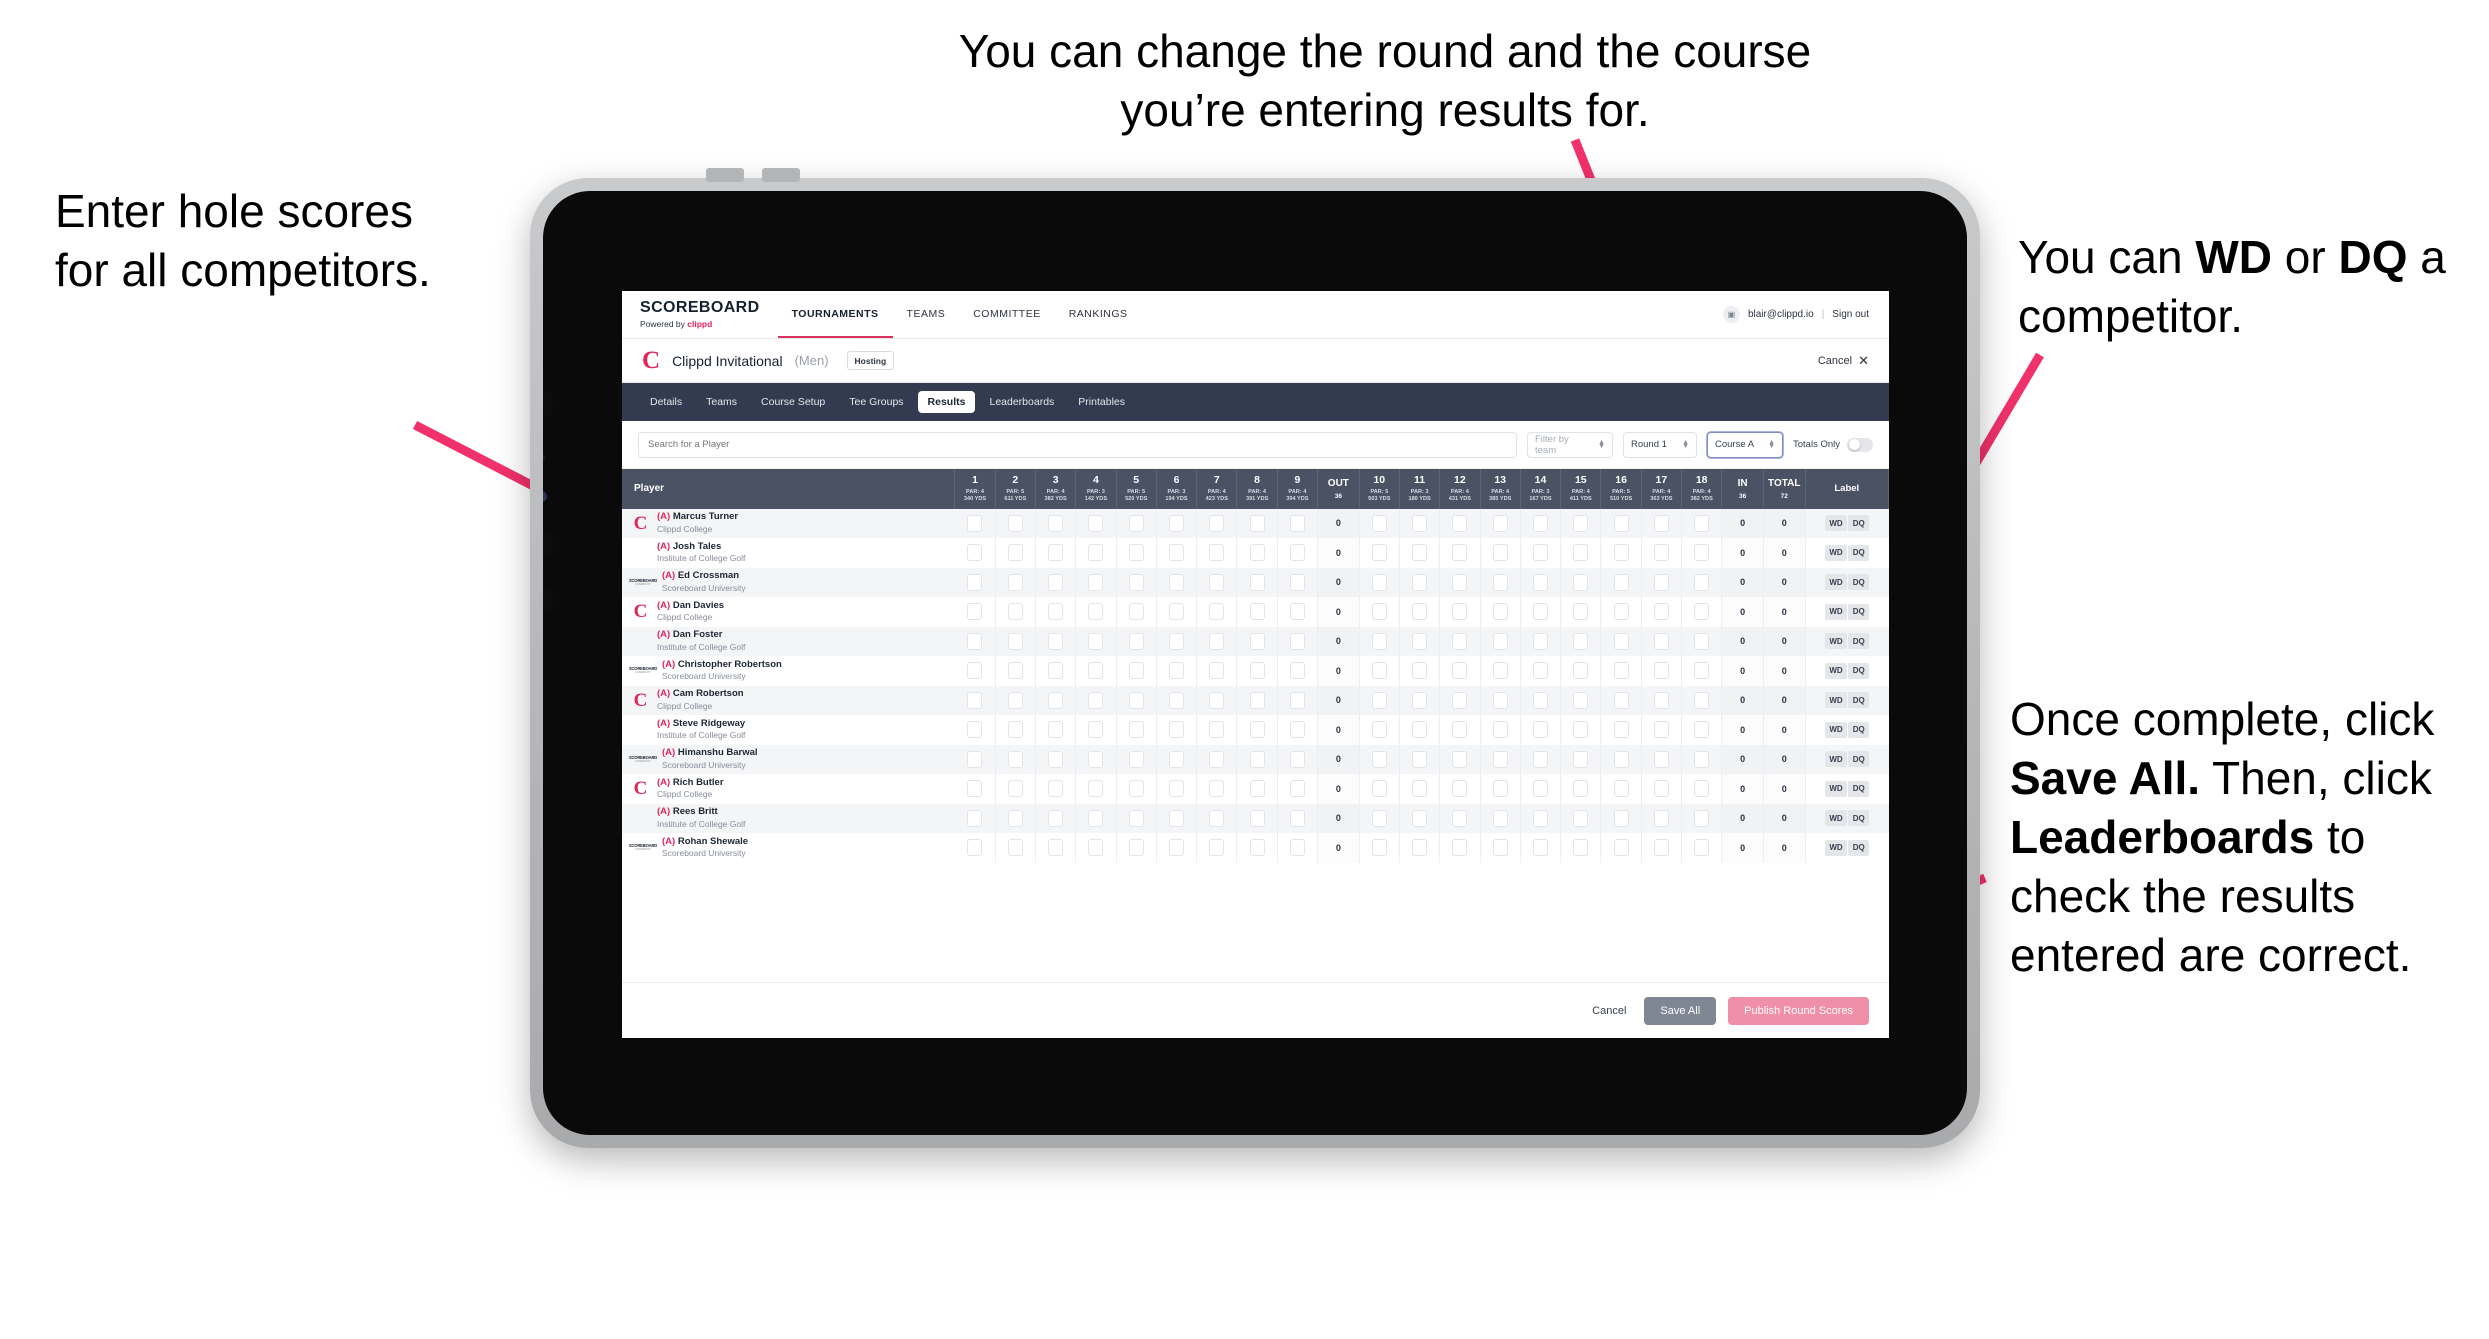 Image resolution: width=2489 pixels, height=1339 pixels. I want to click on sign-out-link: Sign out, so click(1850, 314).